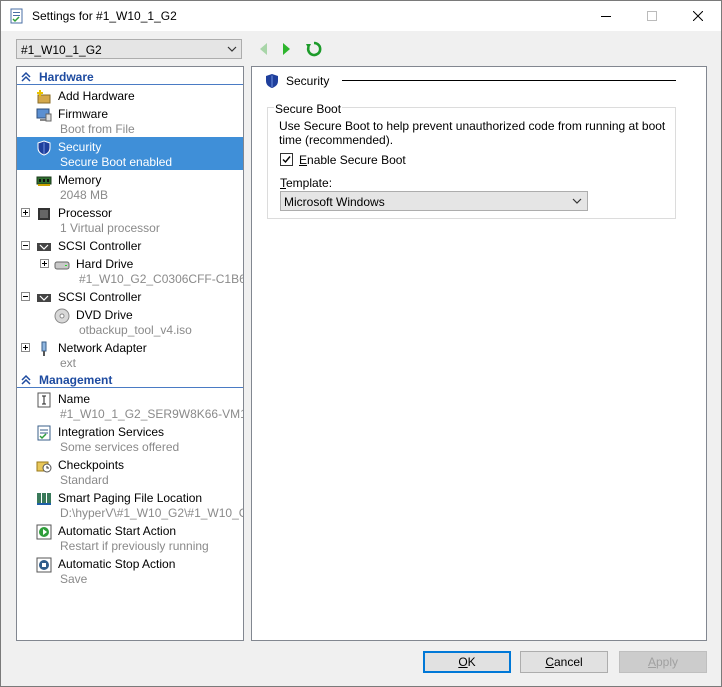  I want to click on template-dropdown: Microsoft Windows, so click(434, 201).